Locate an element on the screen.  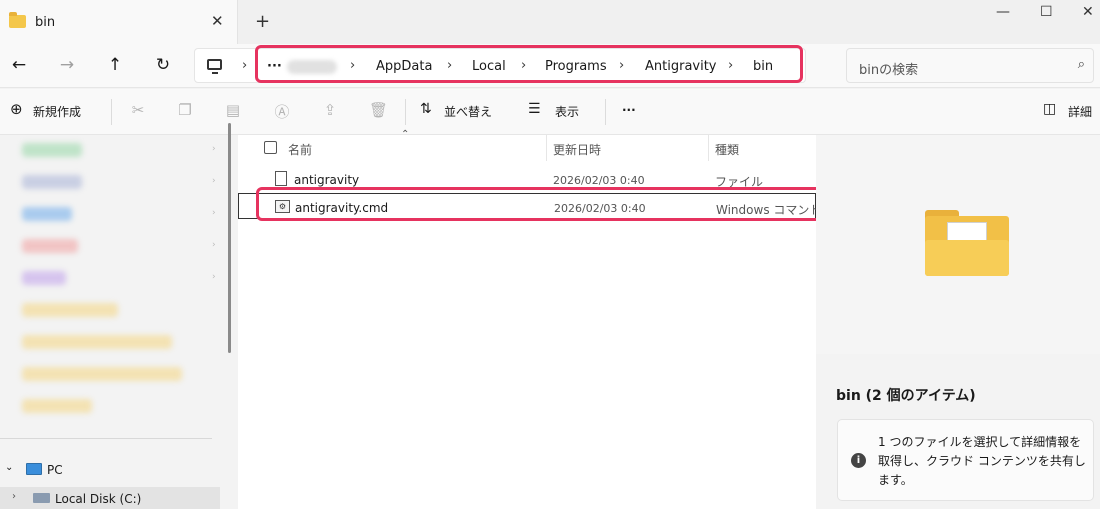
more-button: ··· is located at coordinates (629, 110).